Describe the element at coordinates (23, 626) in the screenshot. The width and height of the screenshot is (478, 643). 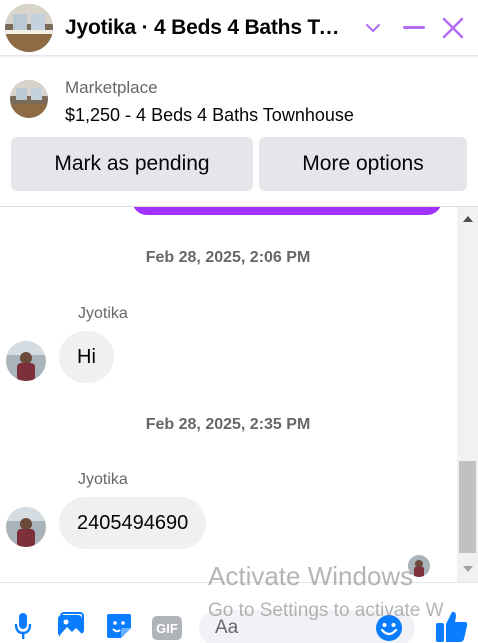
I see `microphone-icon` at that location.